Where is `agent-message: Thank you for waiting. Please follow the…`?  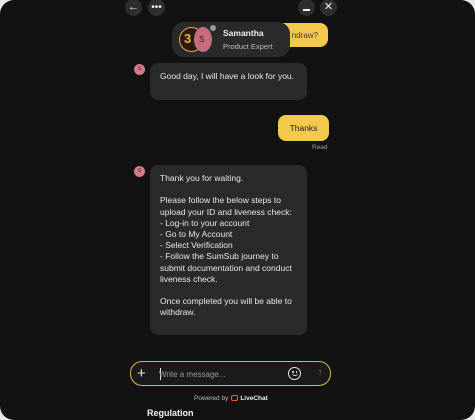
agent-message: Thank you for waiting. Please follow the… is located at coordinates (228, 250).